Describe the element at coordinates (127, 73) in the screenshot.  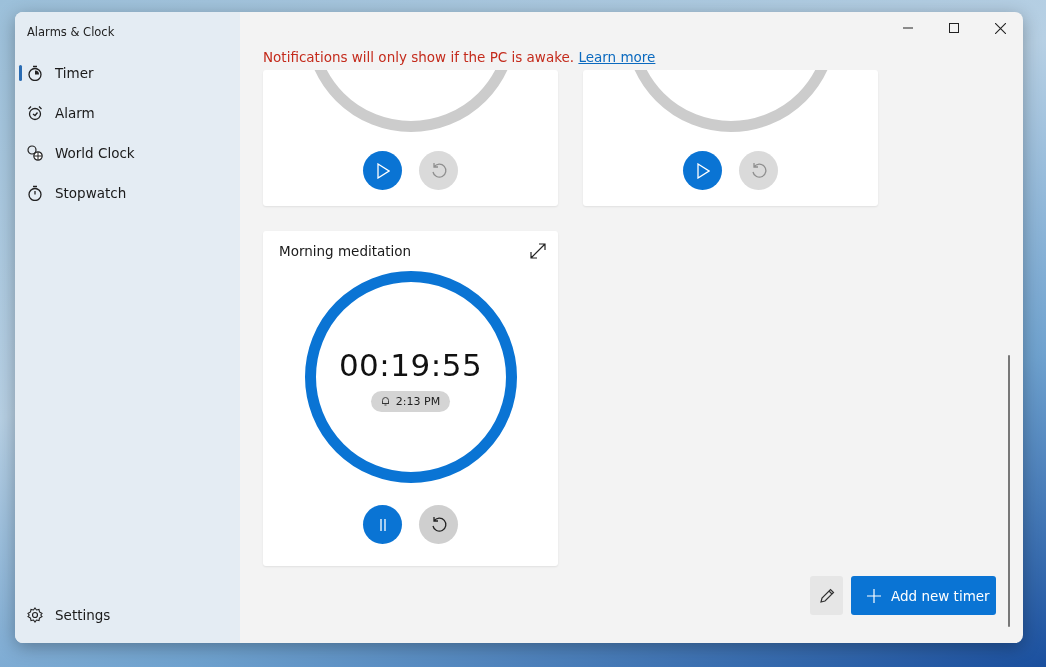
I see `nav-item: Timer` at that location.